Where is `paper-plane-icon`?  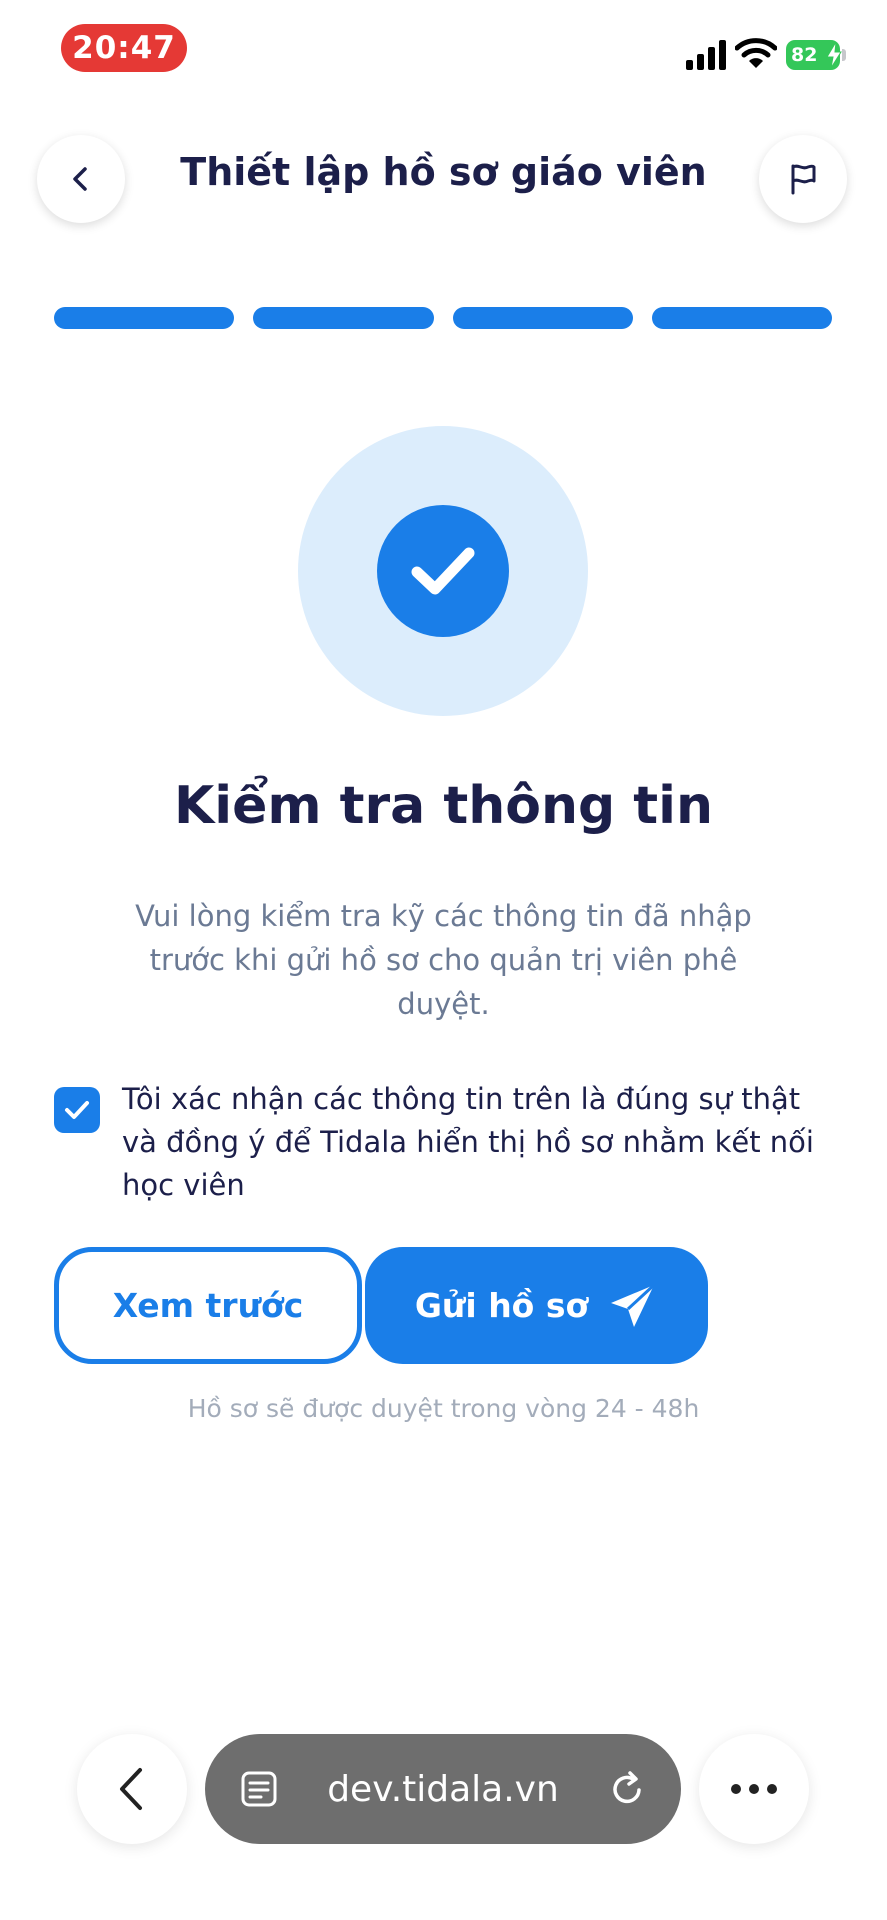
paper-plane-icon is located at coordinates (633, 1305).